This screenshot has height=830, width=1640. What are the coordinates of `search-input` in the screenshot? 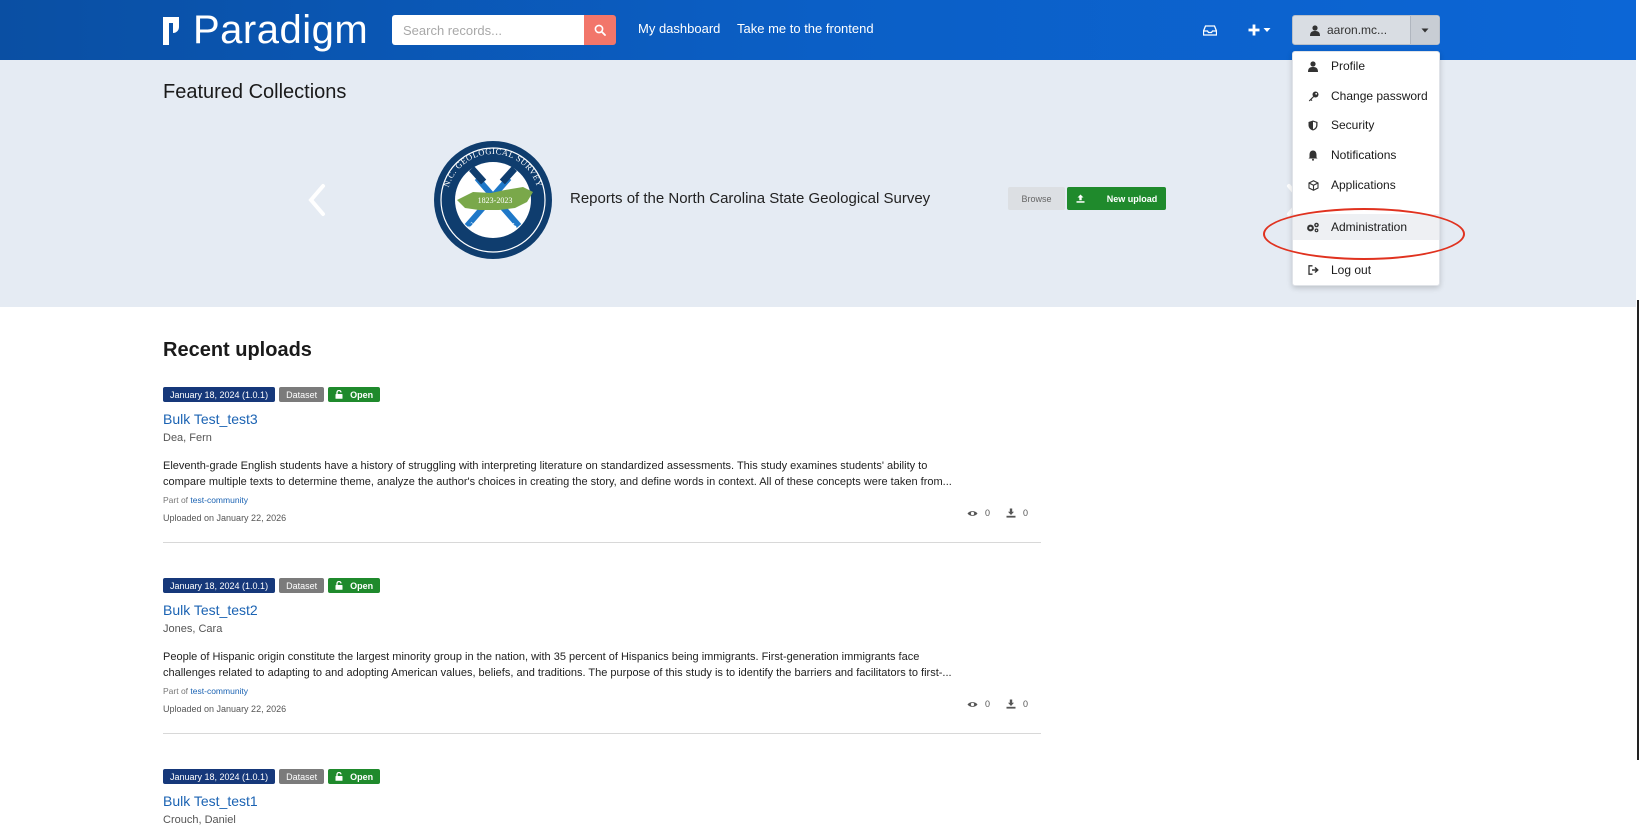 It's located at (488, 30).